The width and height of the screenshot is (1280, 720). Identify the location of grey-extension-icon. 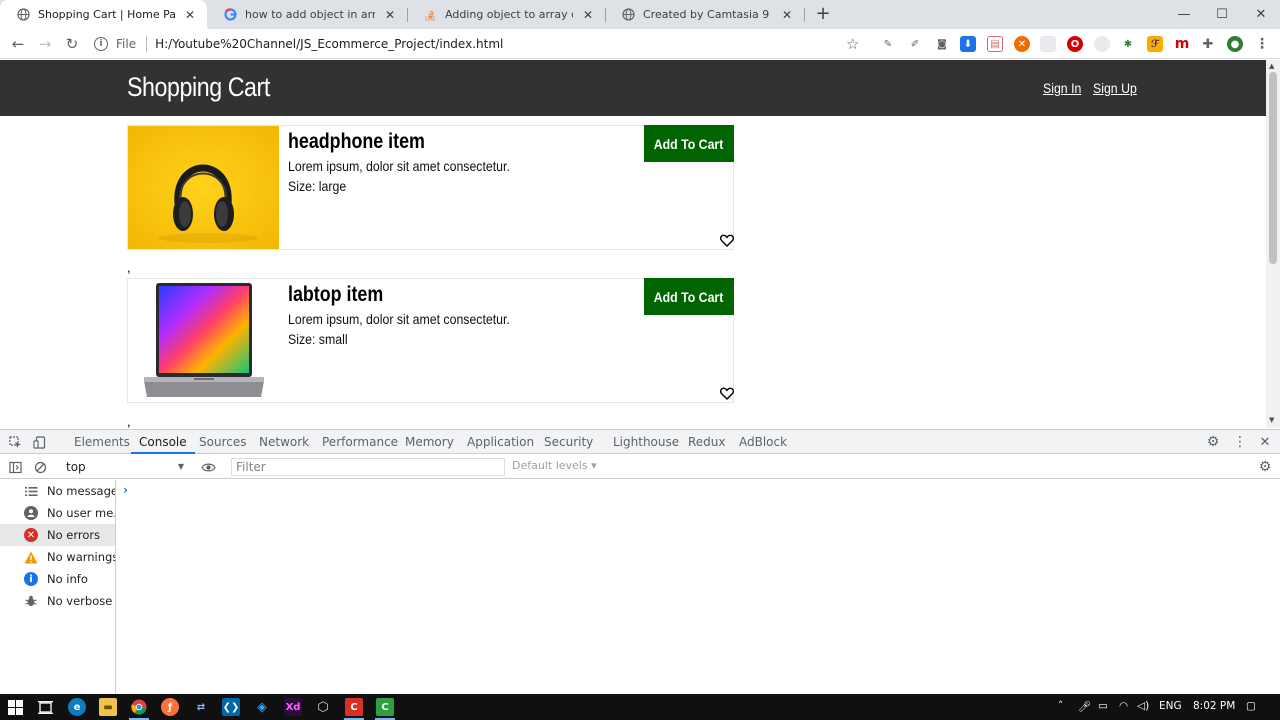
(1102, 44).